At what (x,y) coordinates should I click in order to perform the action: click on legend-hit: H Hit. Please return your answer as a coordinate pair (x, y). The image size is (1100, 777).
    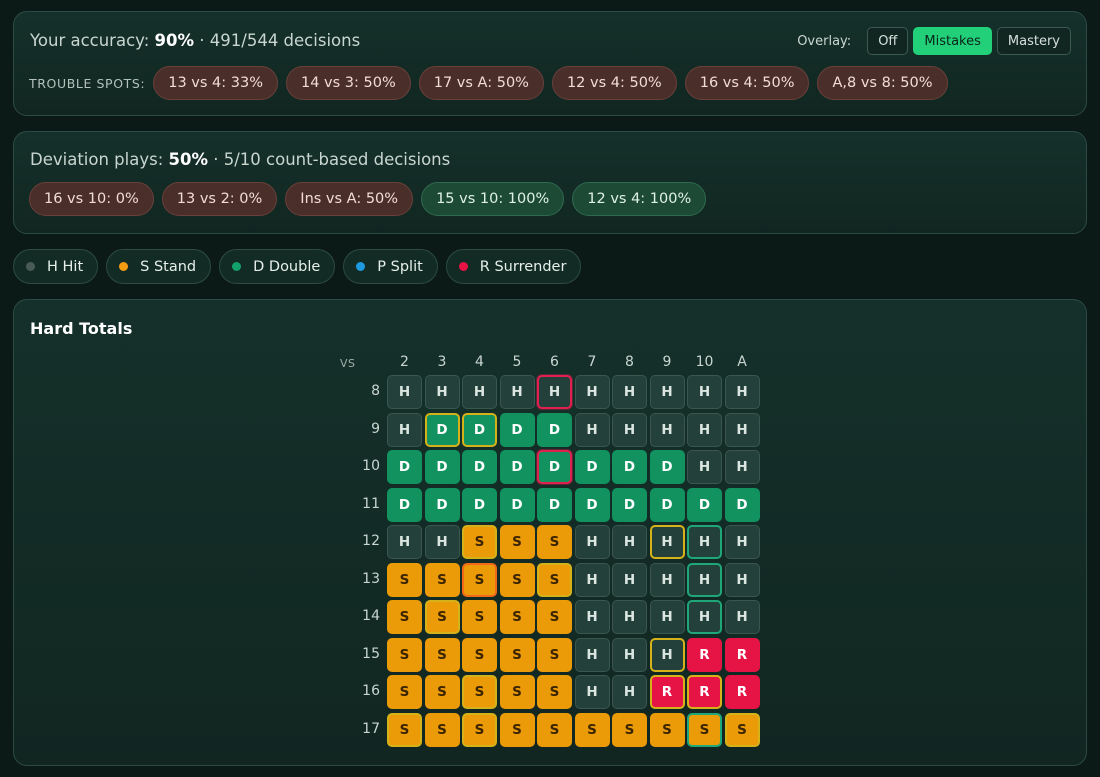
    Looking at the image, I should click on (56, 266).